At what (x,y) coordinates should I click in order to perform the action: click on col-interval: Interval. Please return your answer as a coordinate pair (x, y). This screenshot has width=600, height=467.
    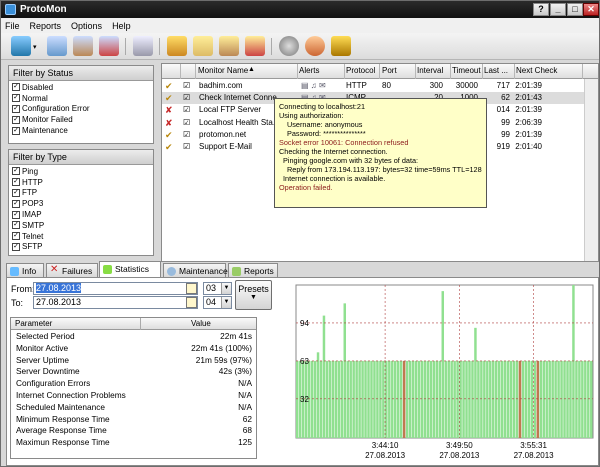
    Looking at the image, I should click on (430, 70).